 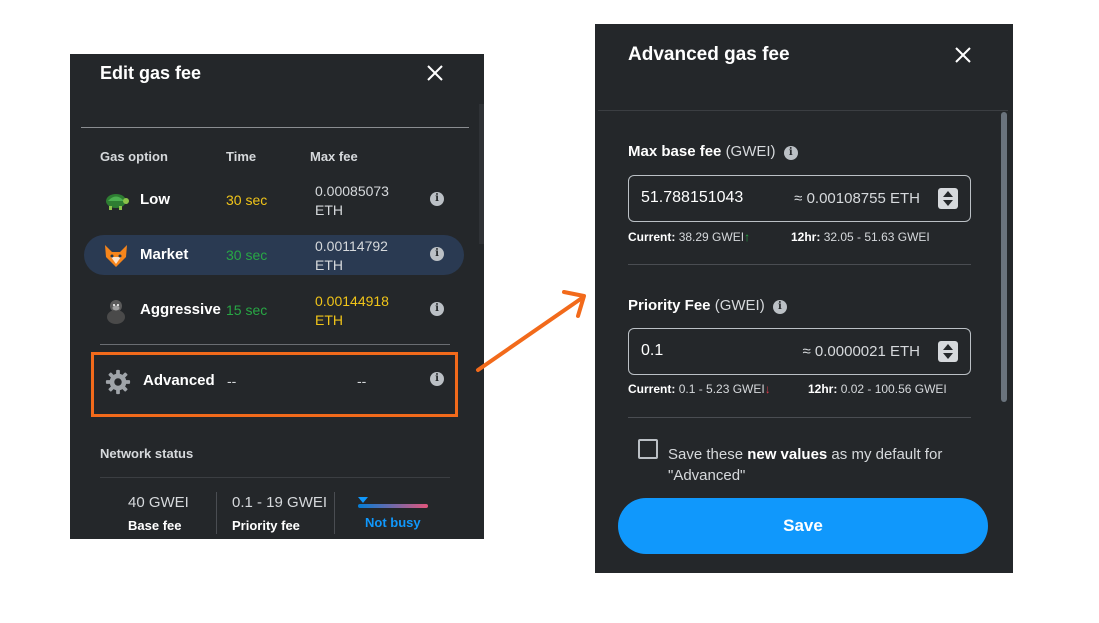 What do you see at coordinates (274, 255) in the screenshot?
I see `gas-option-market: Market 30 sec 0.00114792 ETH i` at bounding box center [274, 255].